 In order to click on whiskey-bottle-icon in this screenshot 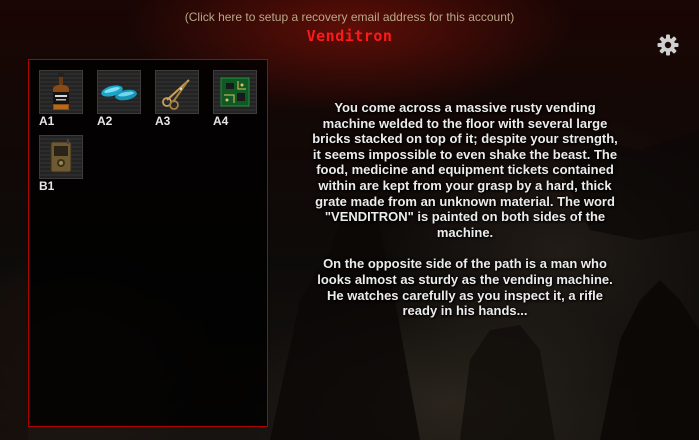, I will do `click(61, 91)`.